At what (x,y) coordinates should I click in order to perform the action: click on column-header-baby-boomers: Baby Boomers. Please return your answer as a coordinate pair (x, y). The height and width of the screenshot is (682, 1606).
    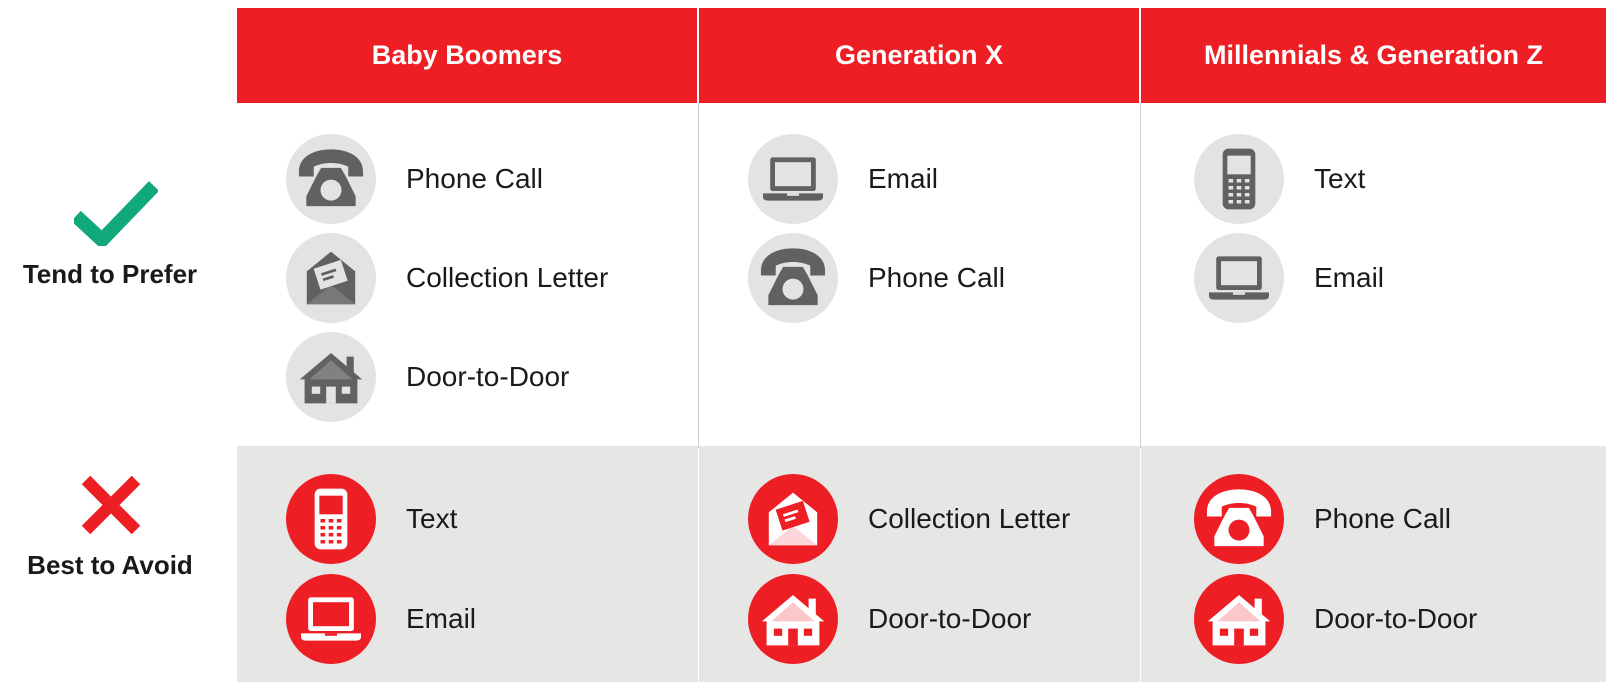
    Looking at the image, I should click on (467, 55).